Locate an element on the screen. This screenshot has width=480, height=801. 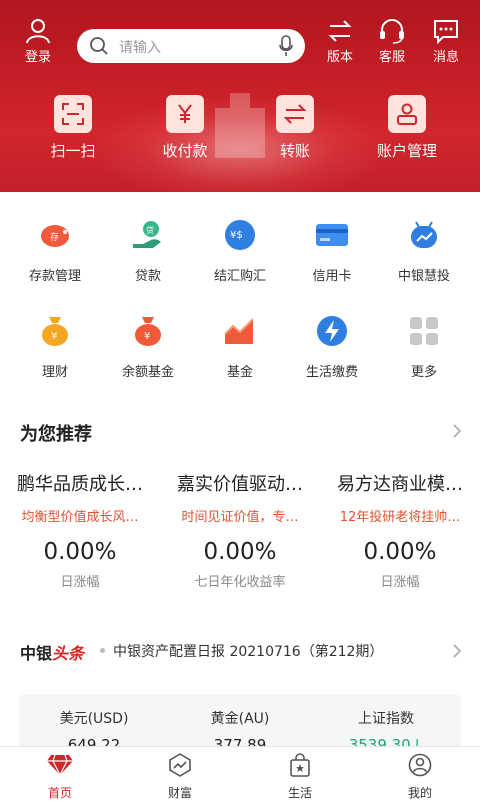
shopping-bag-icon is located at coordinates (300, 765).